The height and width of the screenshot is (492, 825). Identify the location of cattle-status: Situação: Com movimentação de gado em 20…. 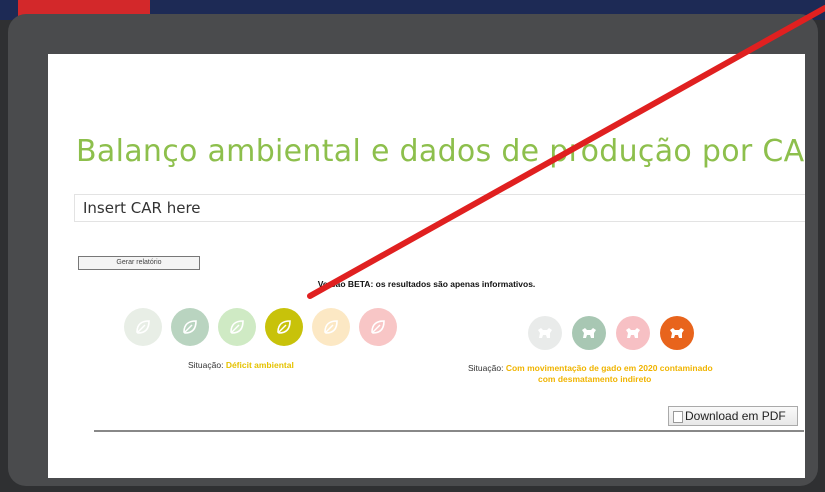
(590, 368).